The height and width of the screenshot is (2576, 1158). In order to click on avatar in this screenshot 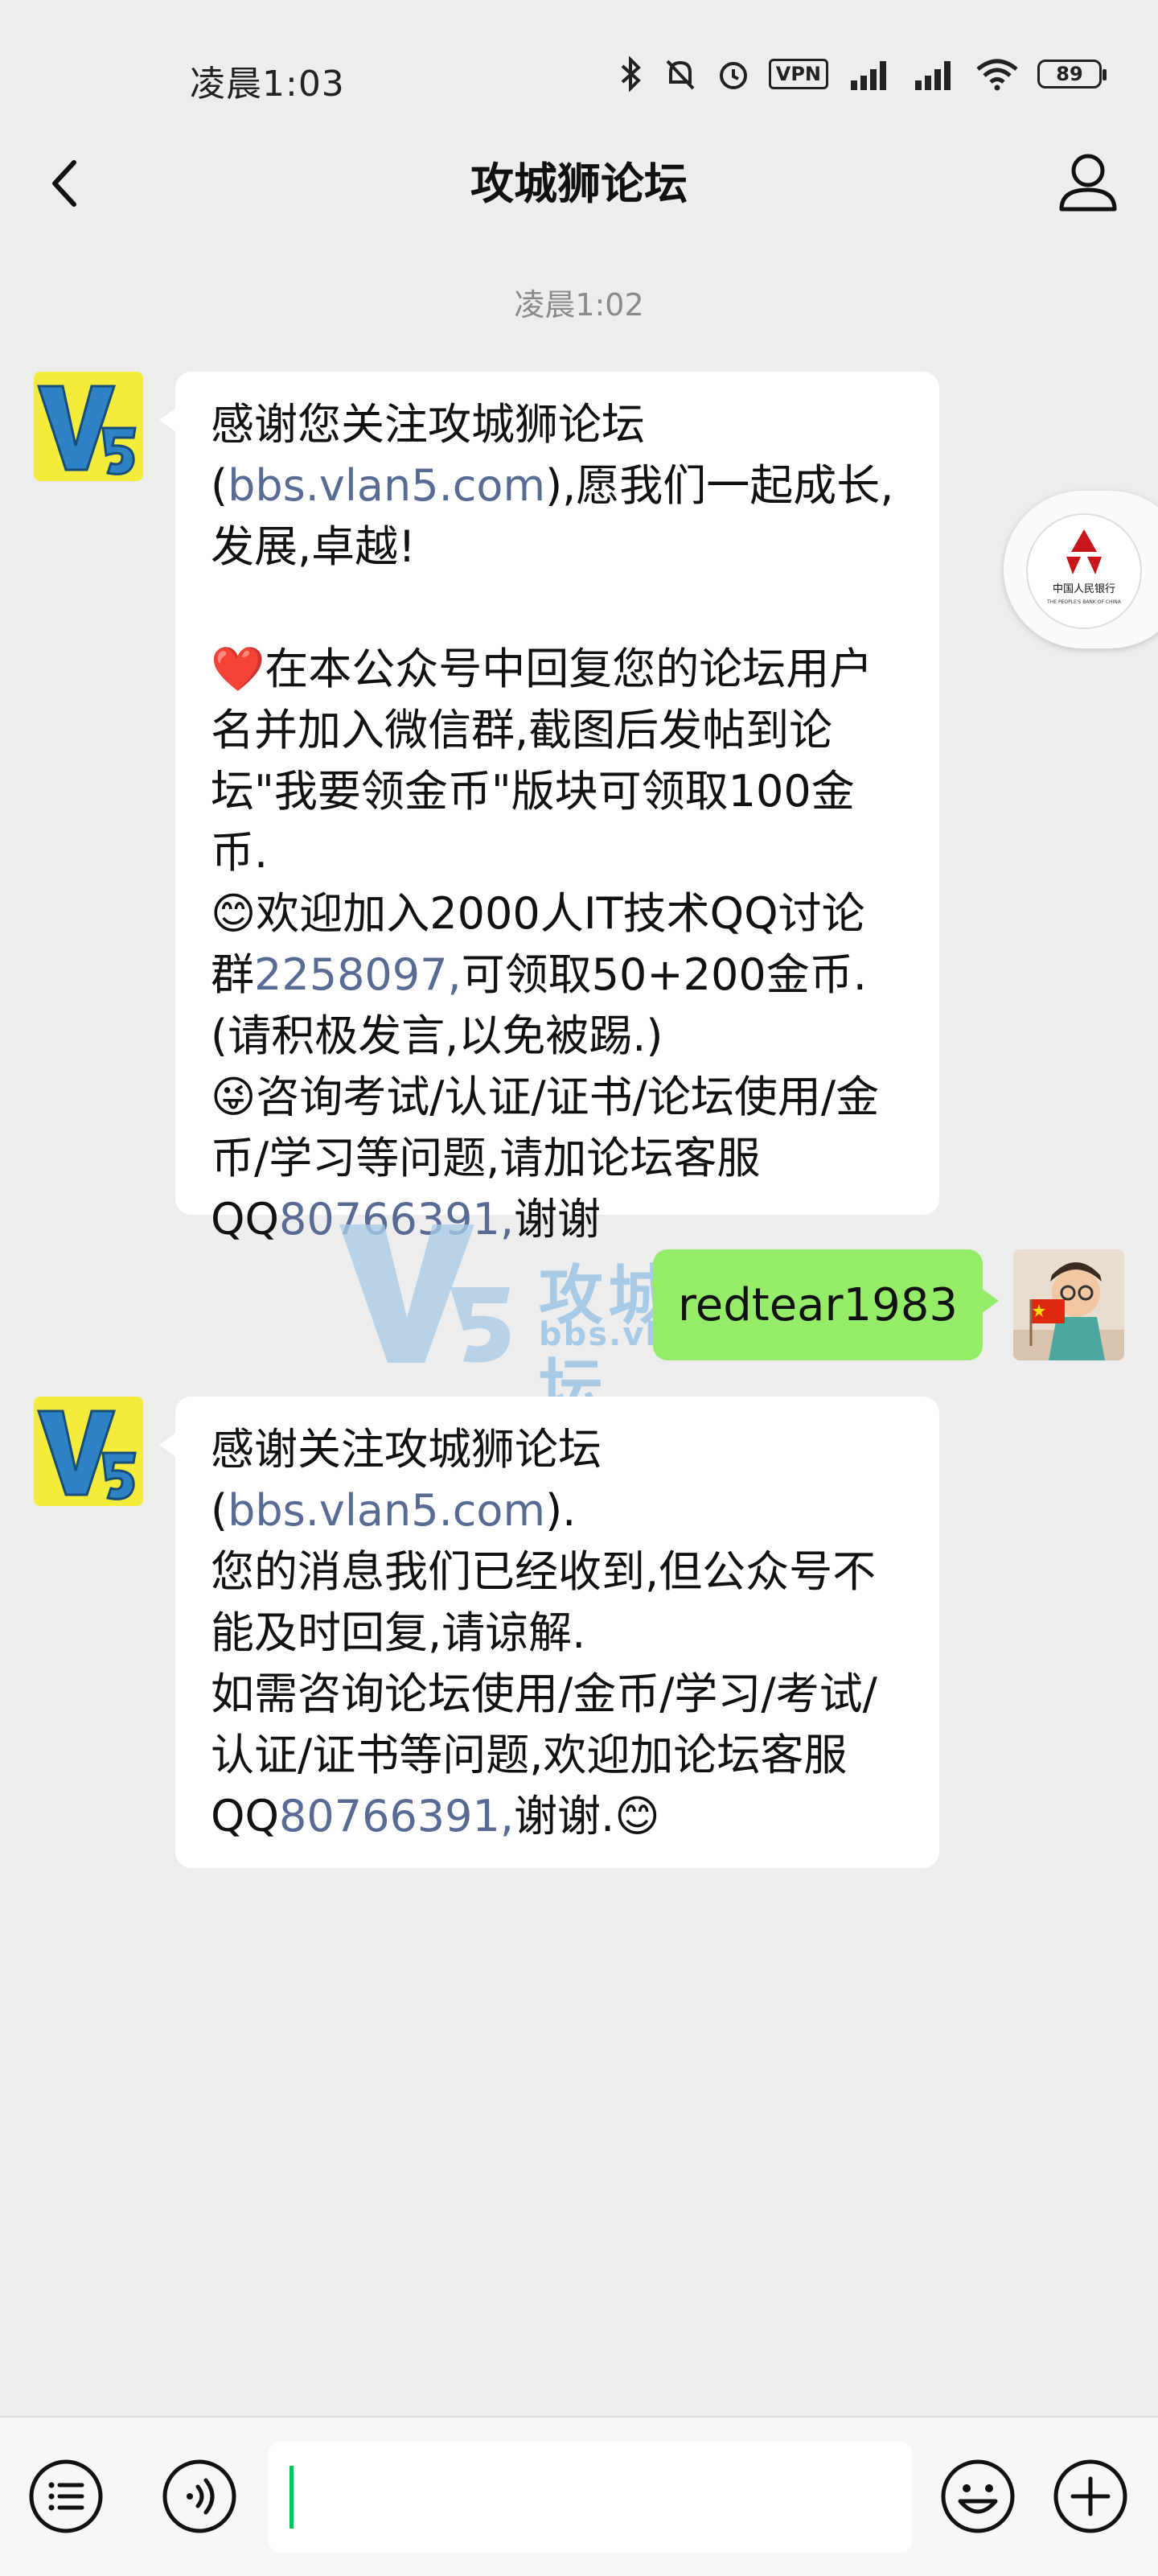, I will do `click(88, 426)`.